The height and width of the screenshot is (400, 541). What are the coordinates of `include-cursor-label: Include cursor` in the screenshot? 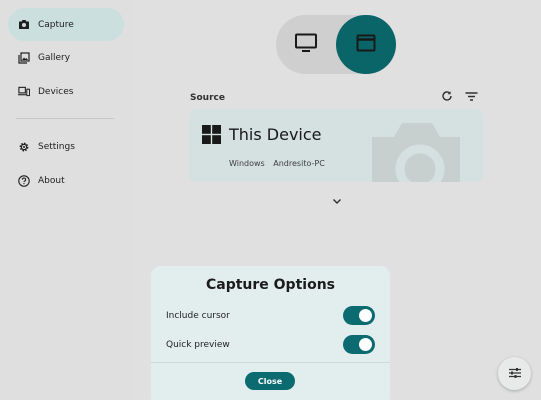 It's located at (198, 316).